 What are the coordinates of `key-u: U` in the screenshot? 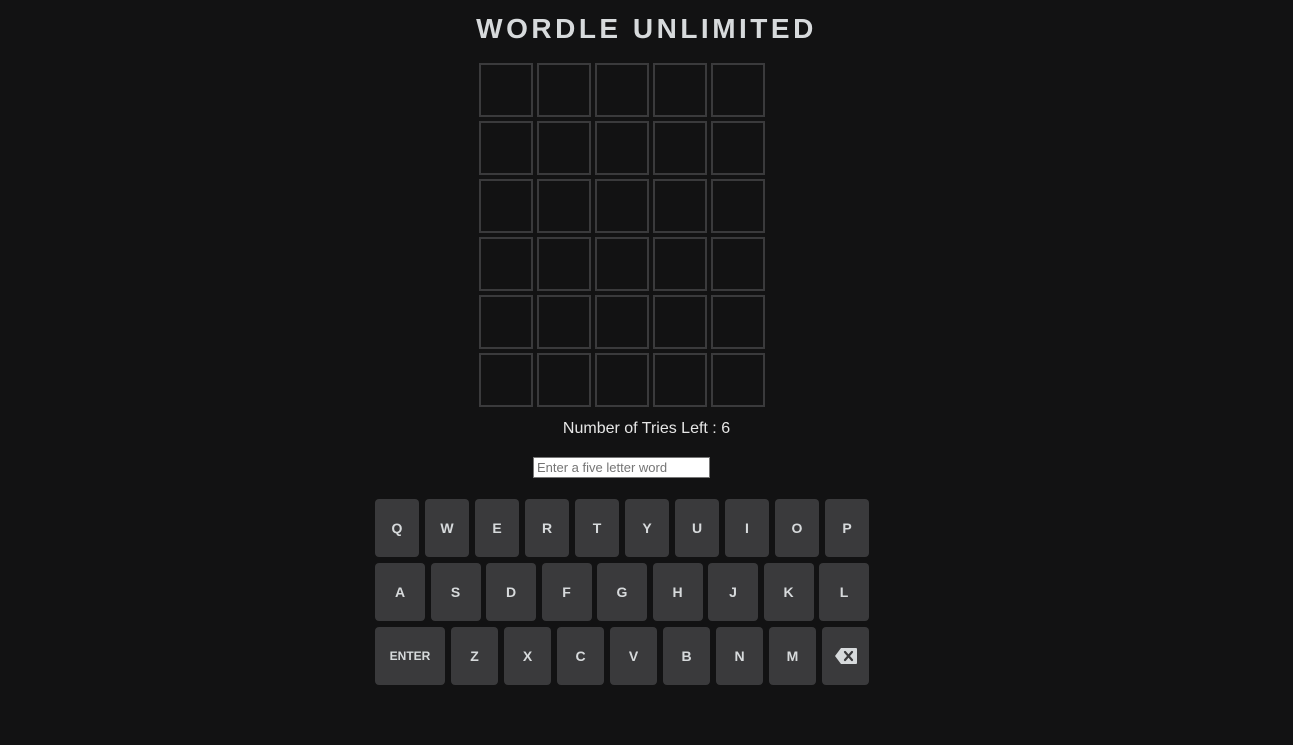 It's located at (697, 528).